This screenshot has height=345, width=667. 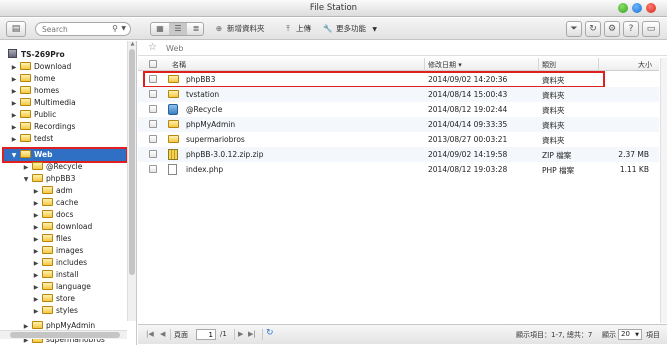 What do you see at coordinates (48, 179) in the screenshot?
I see `tree-item-phpbb3: ▼ phpBB3` at bounding box center [48, 179].